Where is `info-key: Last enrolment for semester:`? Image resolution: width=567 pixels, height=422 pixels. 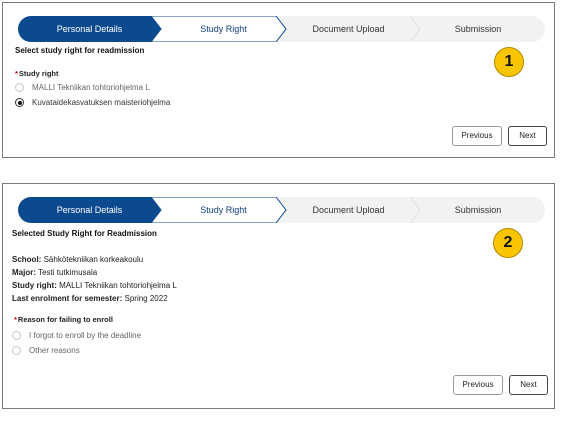
info-key: Last enrolment for semester: is located at coordinates (67, 298).